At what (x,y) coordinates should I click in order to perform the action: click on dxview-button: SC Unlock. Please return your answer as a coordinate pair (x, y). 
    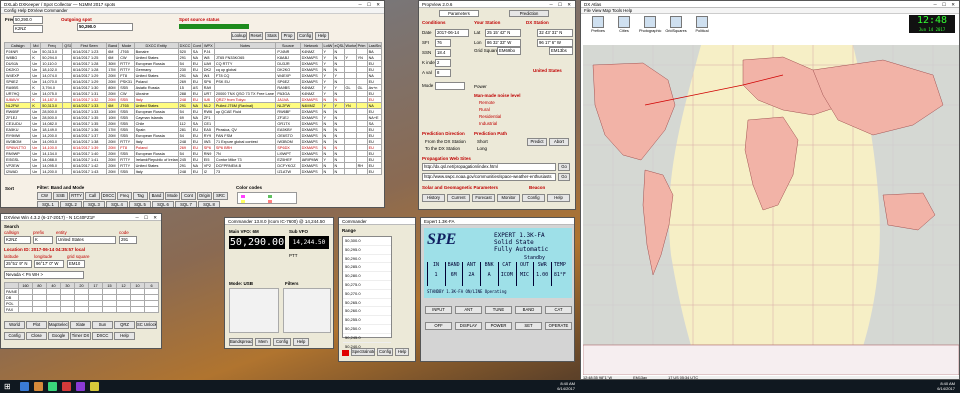
    Looking at the image, I should click on (146, 325).